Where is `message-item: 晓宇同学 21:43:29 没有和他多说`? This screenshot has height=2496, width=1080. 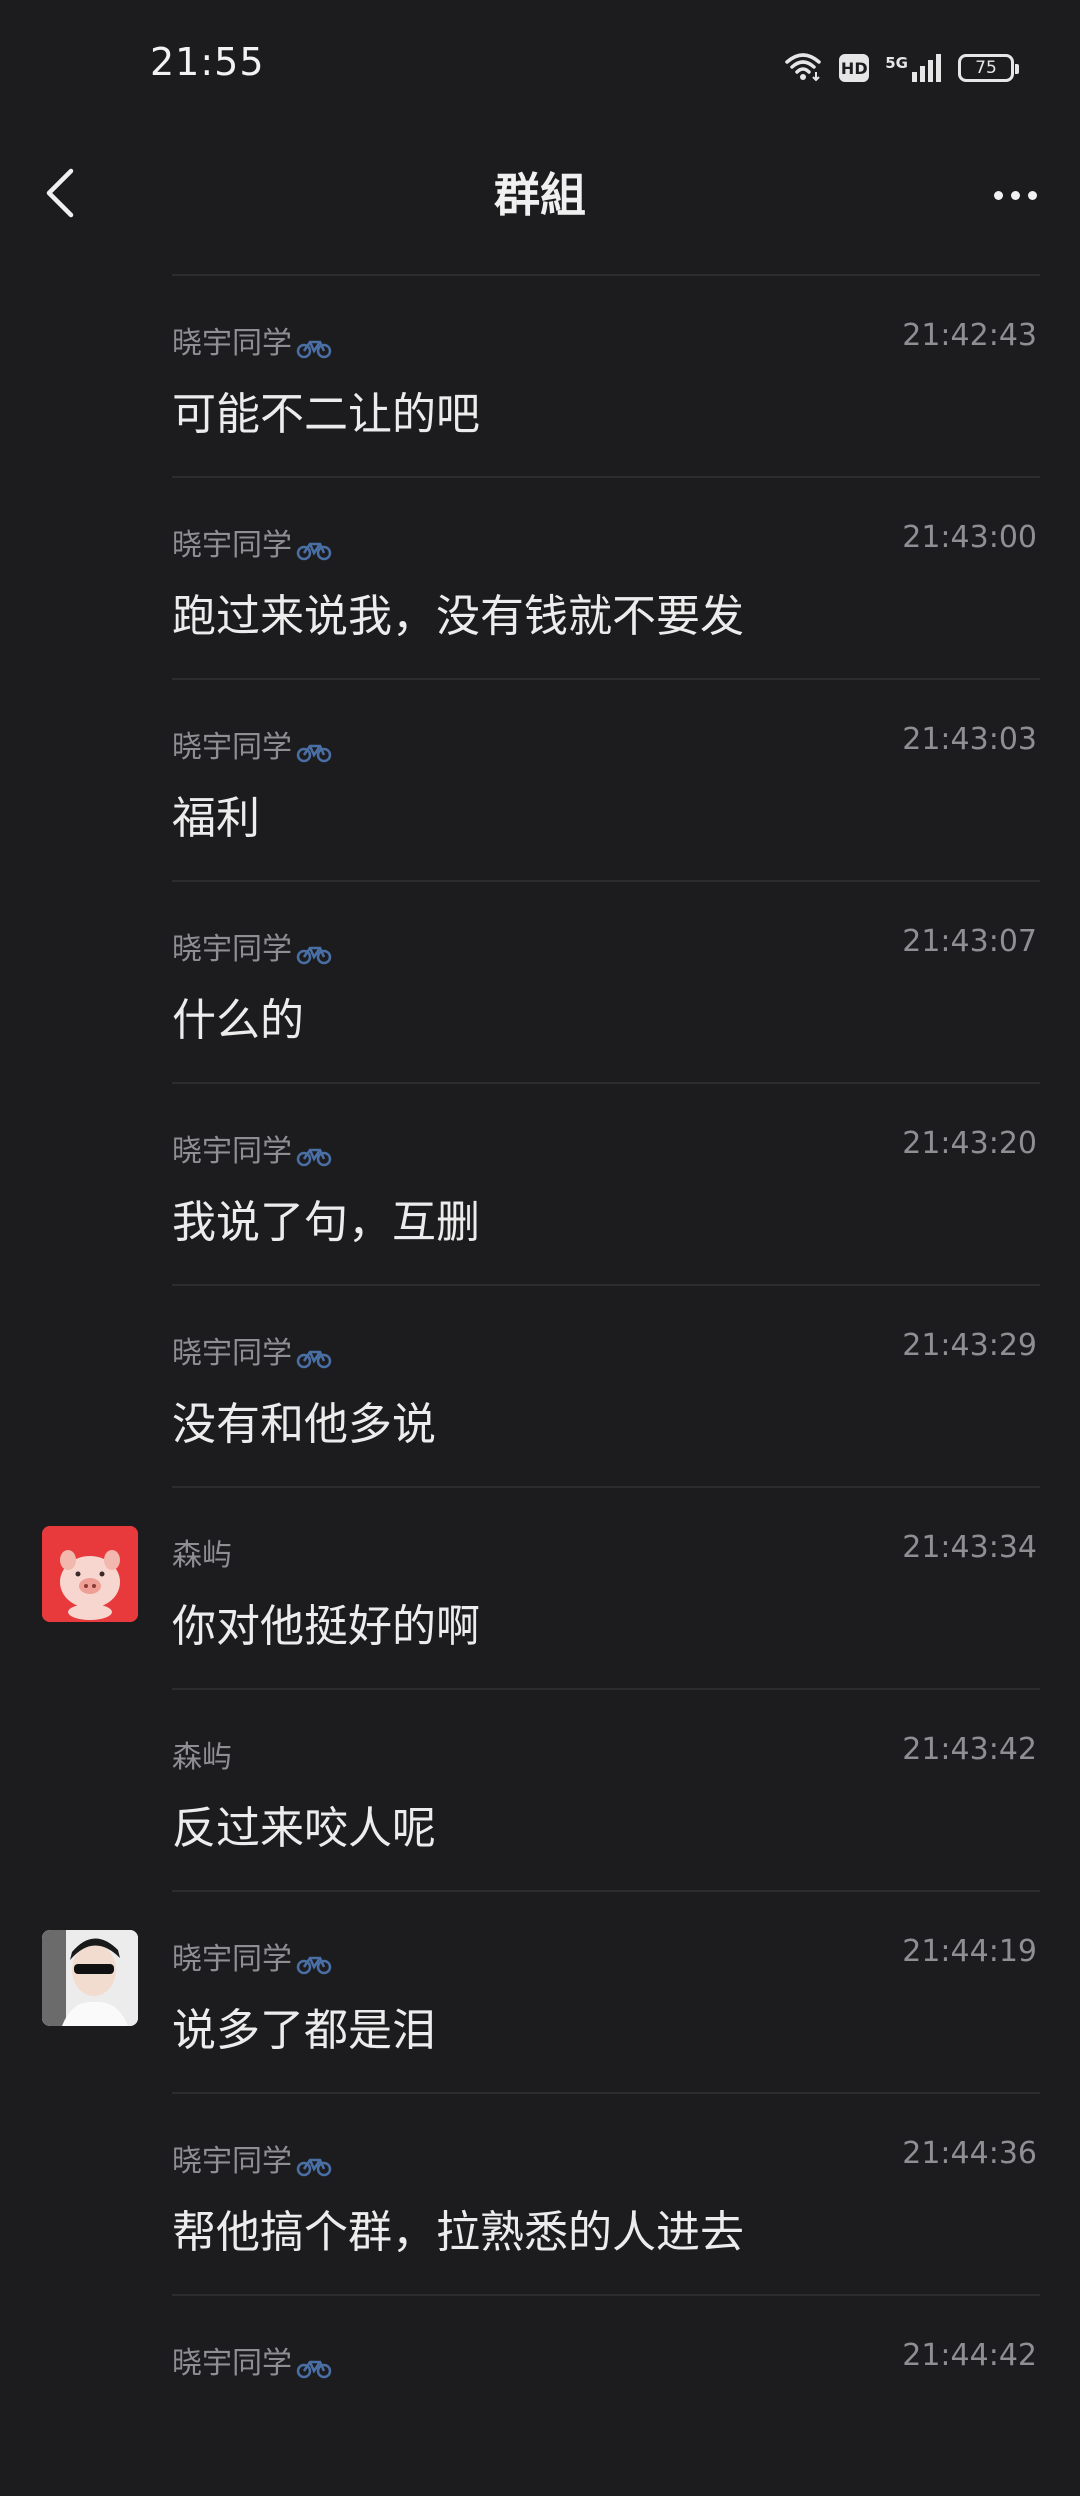 message-item: 晓宇同学 21:43:29 没有和他多说 is located at coordinates (606, 1385).